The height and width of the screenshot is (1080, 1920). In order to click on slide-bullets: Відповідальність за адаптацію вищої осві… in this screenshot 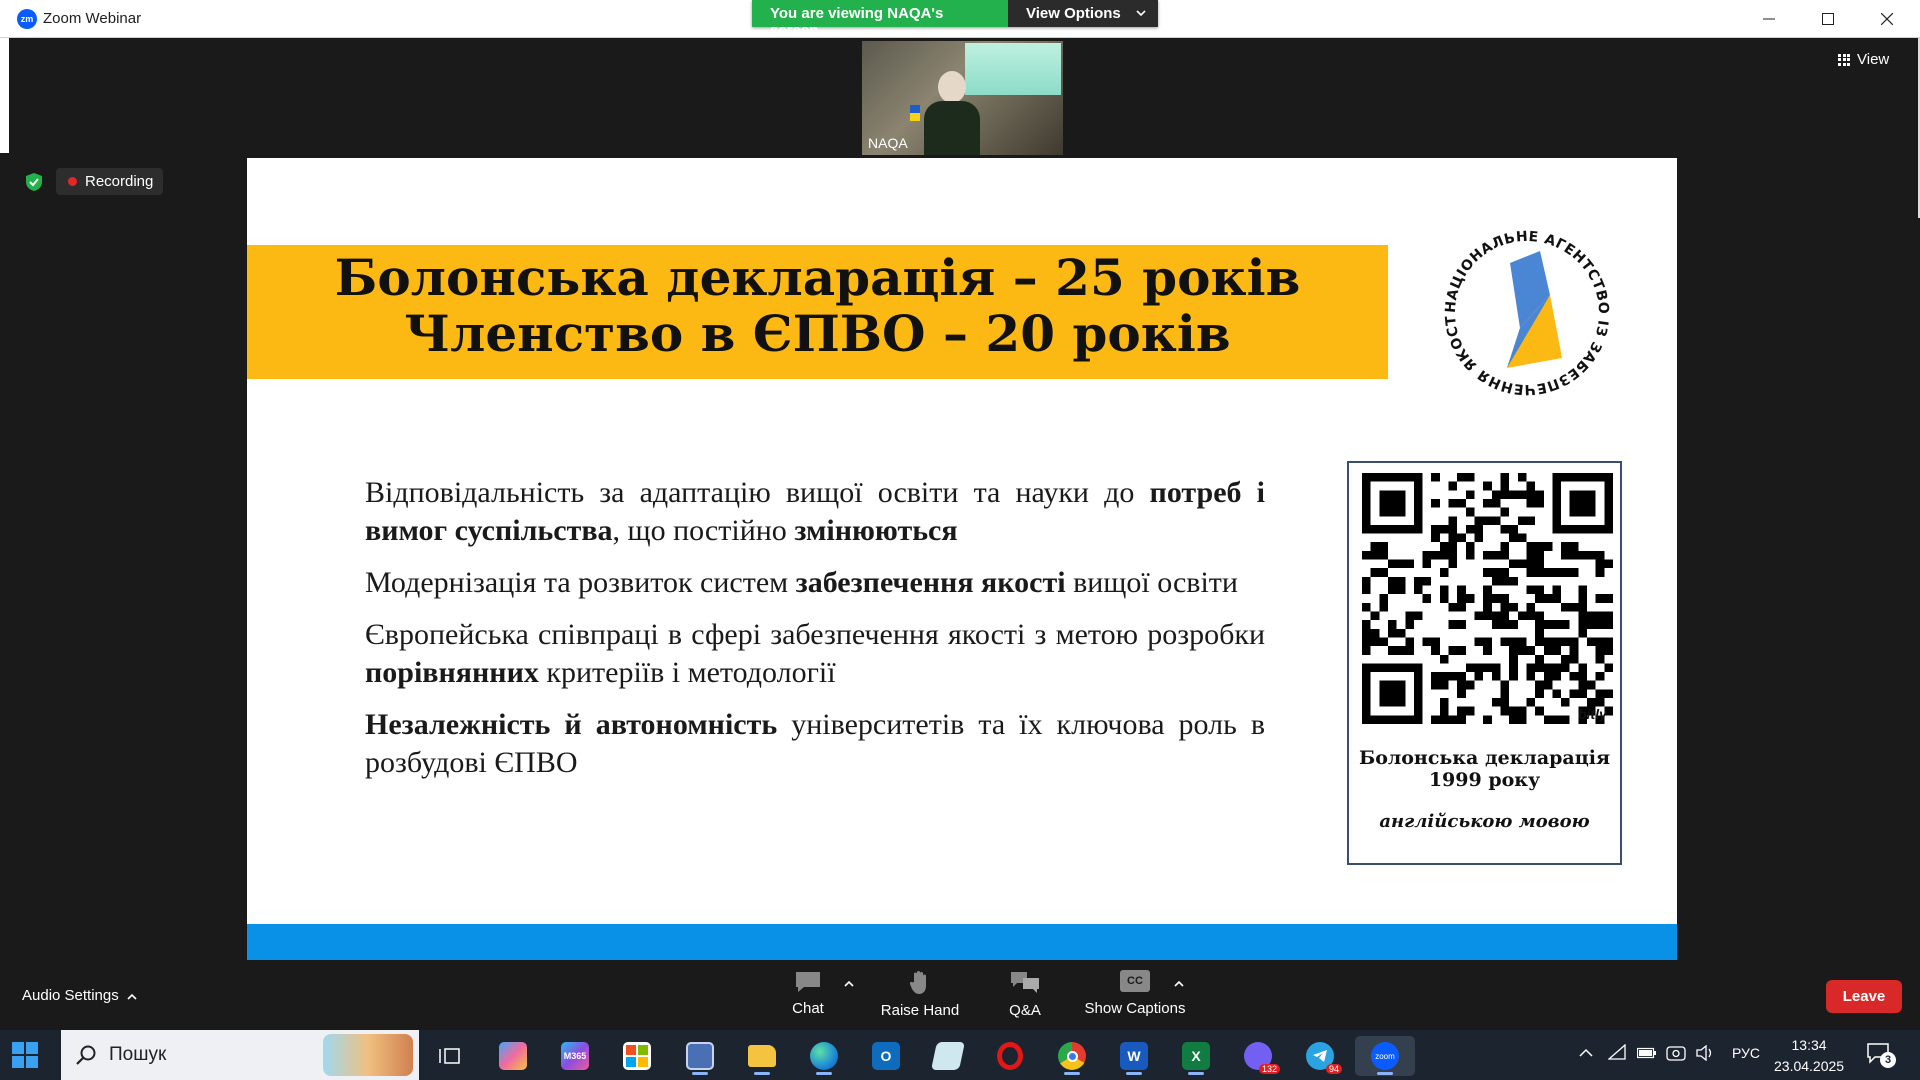, I will do `click(815, 635)`.